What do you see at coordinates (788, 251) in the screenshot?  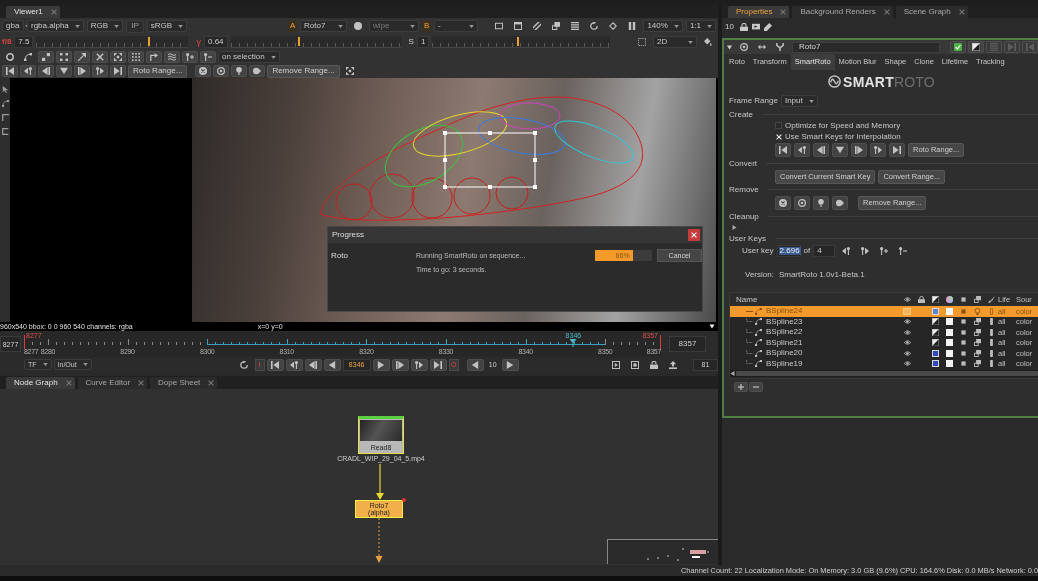 I see `user-key-field: 2.696` at bounding box center [788, 251].